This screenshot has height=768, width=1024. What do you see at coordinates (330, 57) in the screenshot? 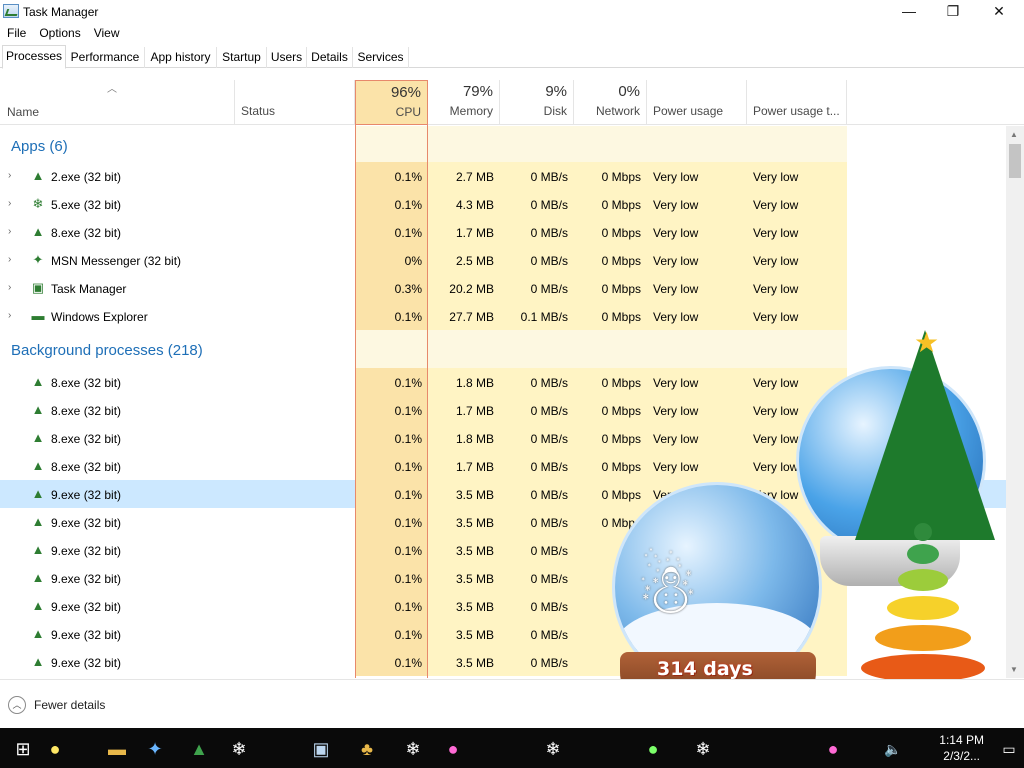
I see `tab-details: Details` at bounding box center [330, 57].